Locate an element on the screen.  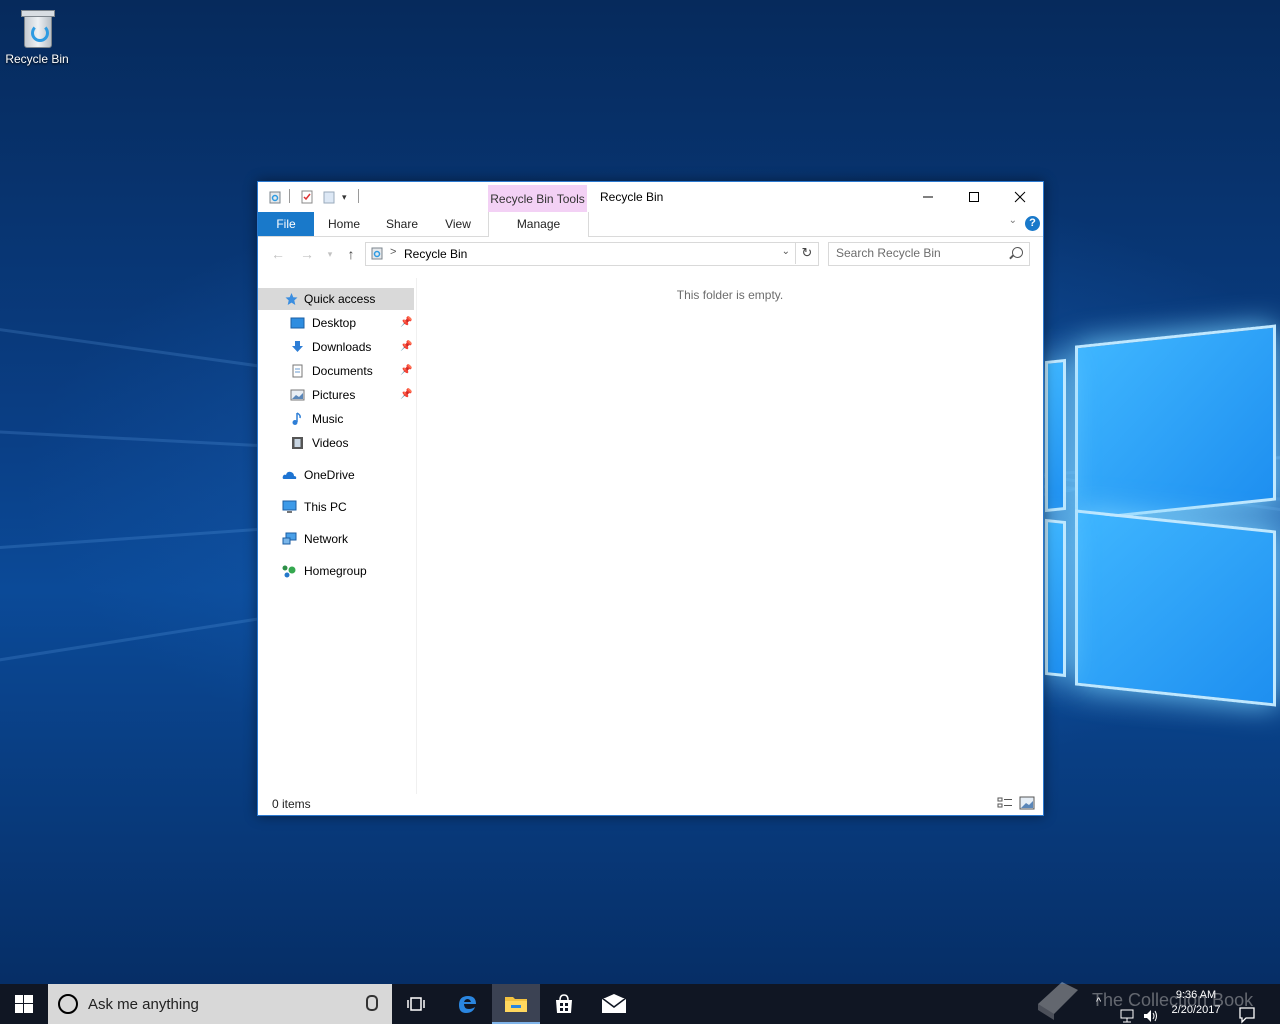
file-explorer-button is located at coordinates (516, 1004).